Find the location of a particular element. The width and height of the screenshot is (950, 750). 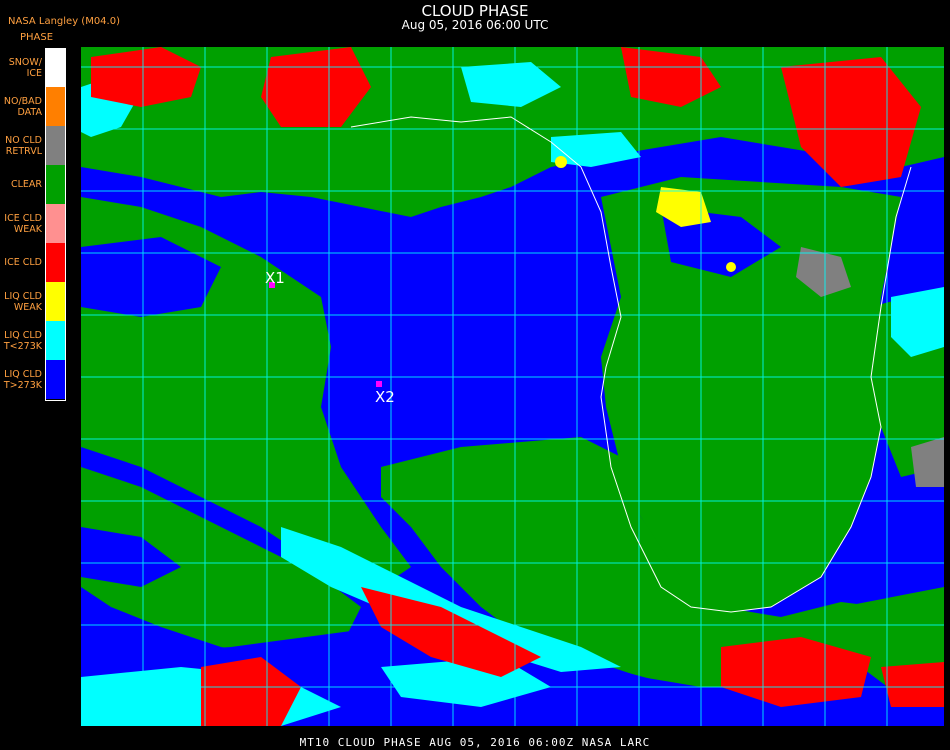

legend-item-liq-cld-warm: LIQ CLD T>273K is located at coordinates (33, 379).